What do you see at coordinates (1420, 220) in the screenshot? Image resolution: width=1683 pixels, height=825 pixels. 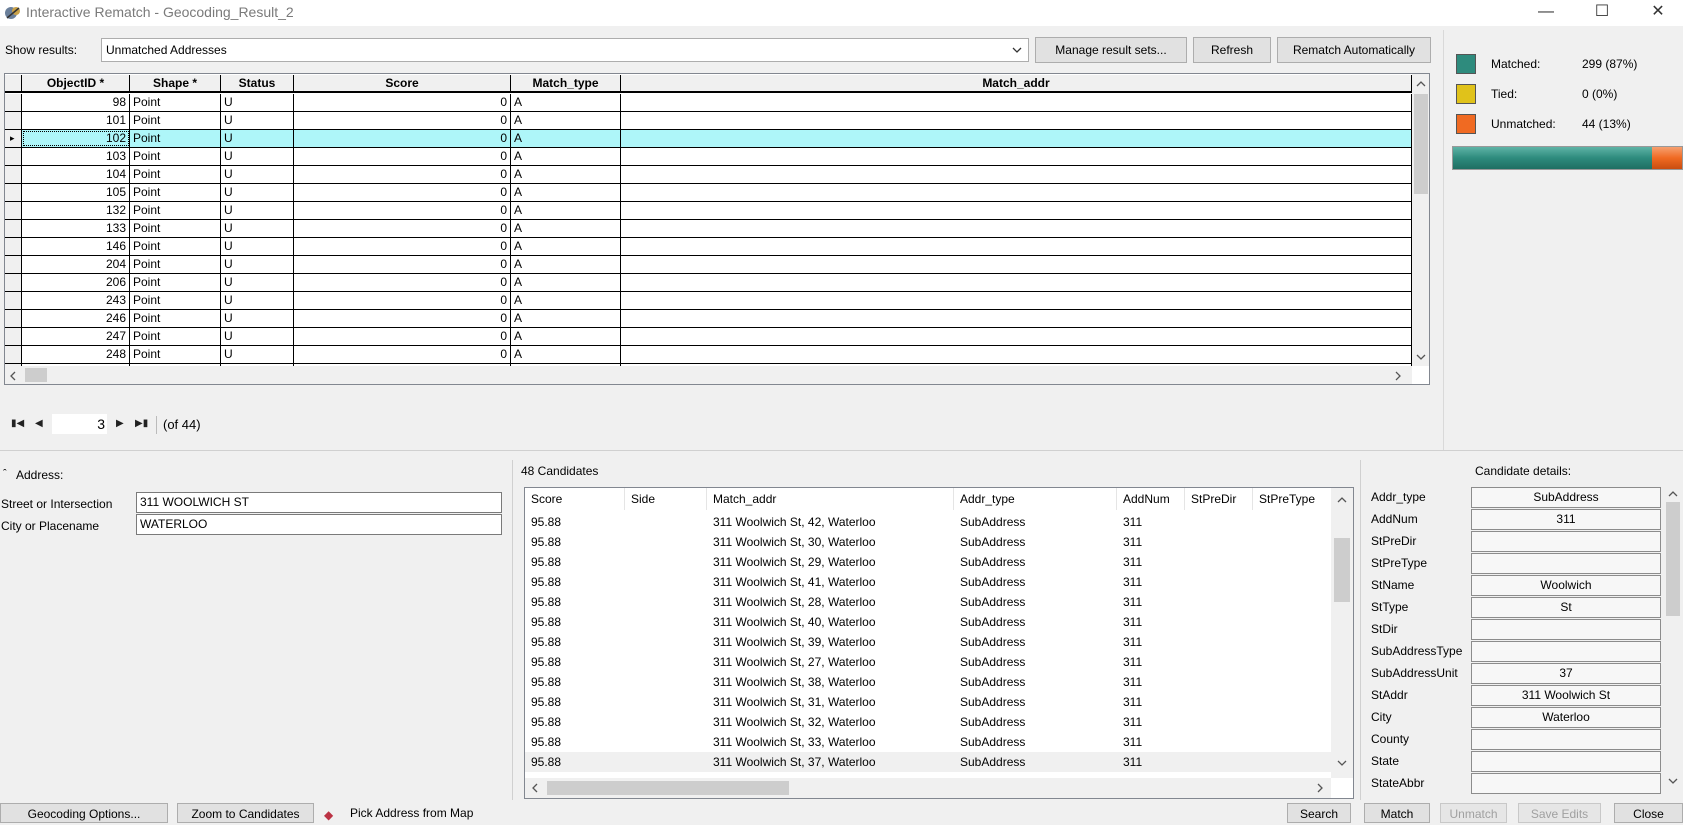 I see `table-vertical-scrollbar` at bounding box center [1420, 220].